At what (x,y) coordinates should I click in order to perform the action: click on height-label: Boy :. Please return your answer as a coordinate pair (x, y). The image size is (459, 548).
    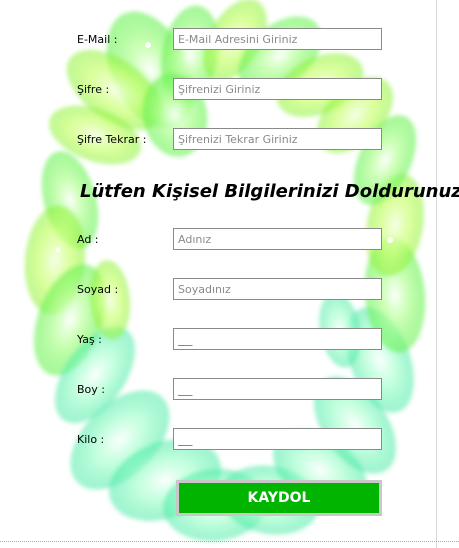
    Looking at the image, I should click on (91, 389).